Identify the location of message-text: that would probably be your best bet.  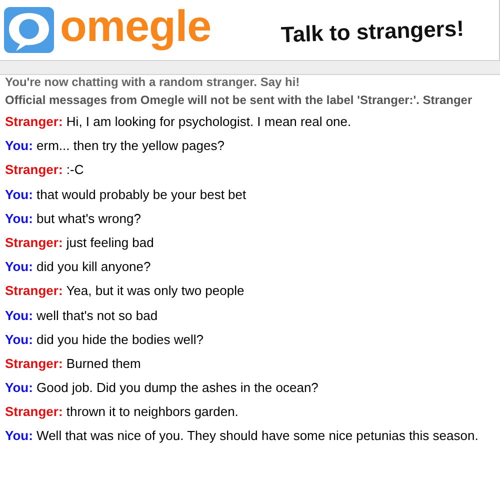
(141, 194).